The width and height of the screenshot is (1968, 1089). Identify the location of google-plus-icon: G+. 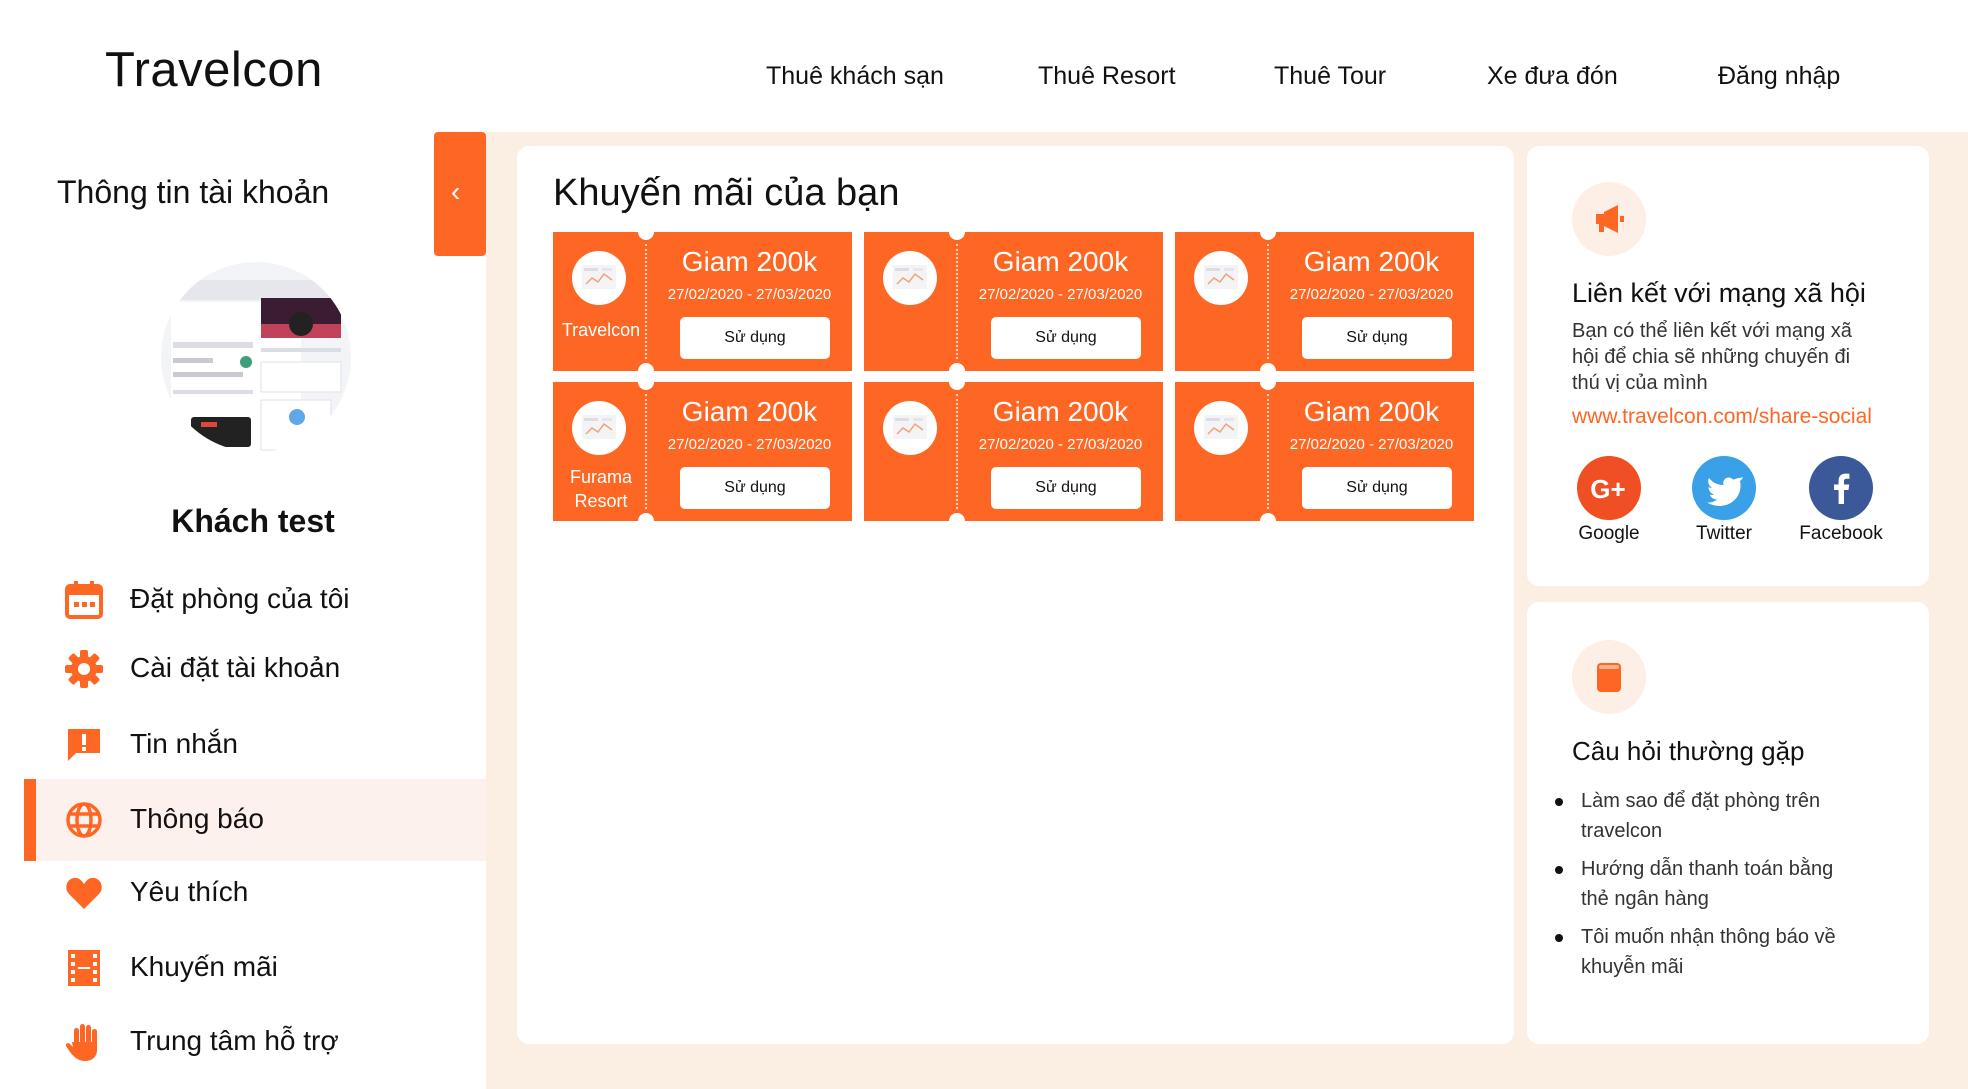
(1607, 489).